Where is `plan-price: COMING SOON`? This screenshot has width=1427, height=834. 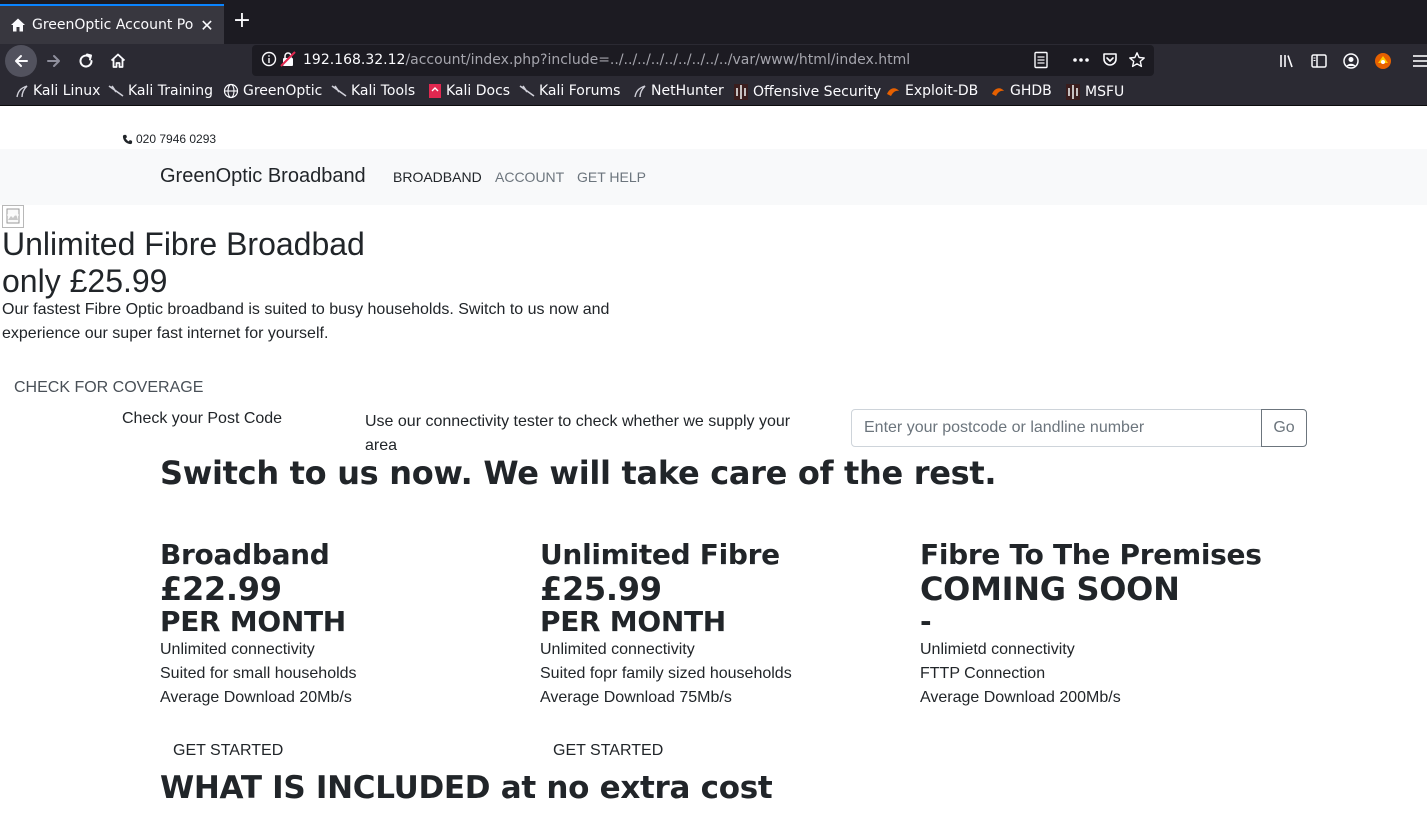 plan-price: COMING SOON is located at coordinates (1050, 589).